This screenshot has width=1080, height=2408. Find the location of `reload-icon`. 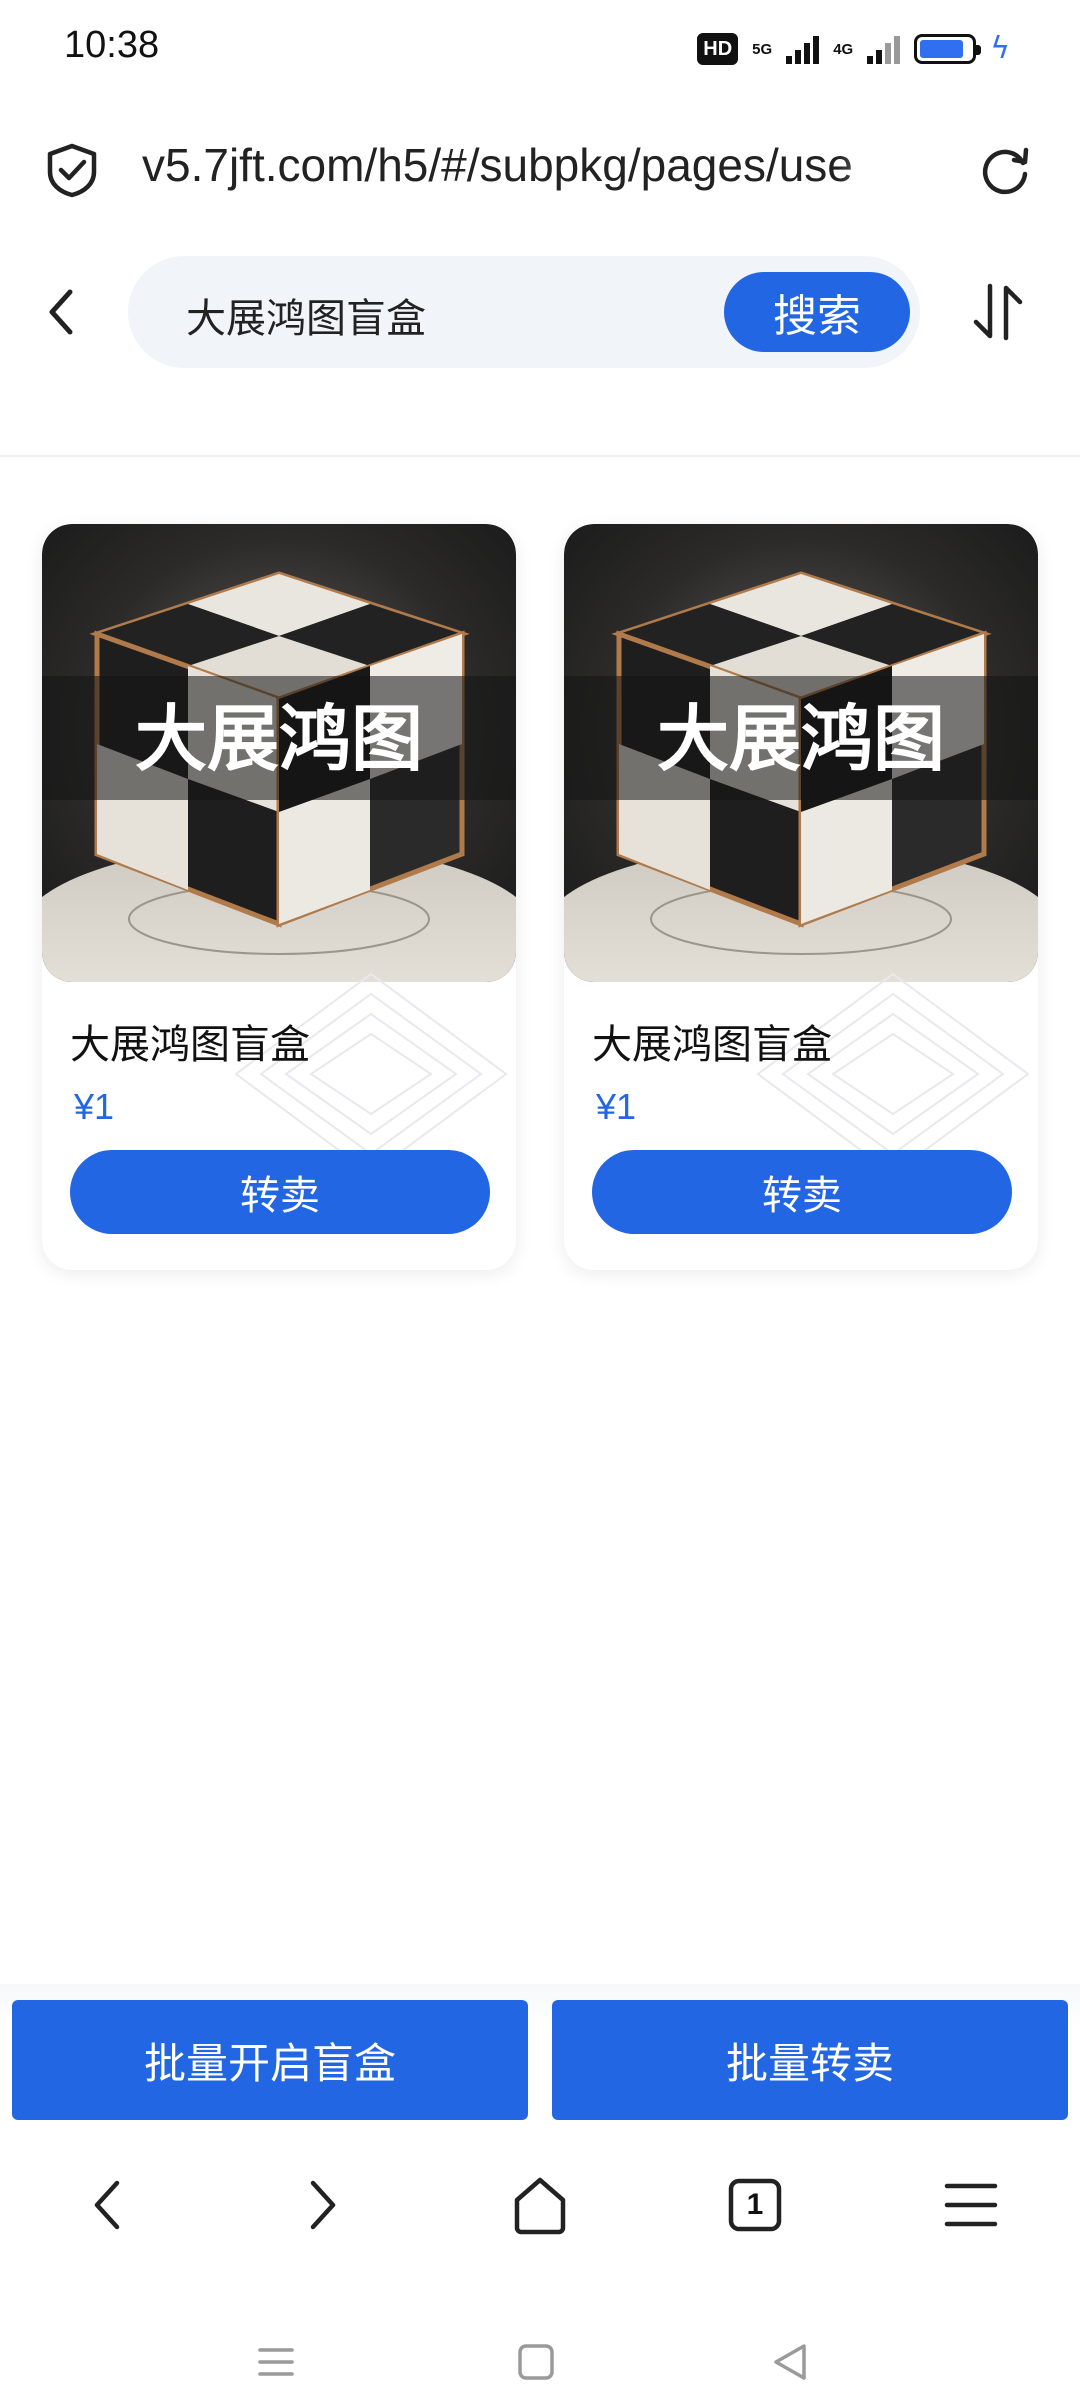

reload-icon is located at coordinates (1005, 169).